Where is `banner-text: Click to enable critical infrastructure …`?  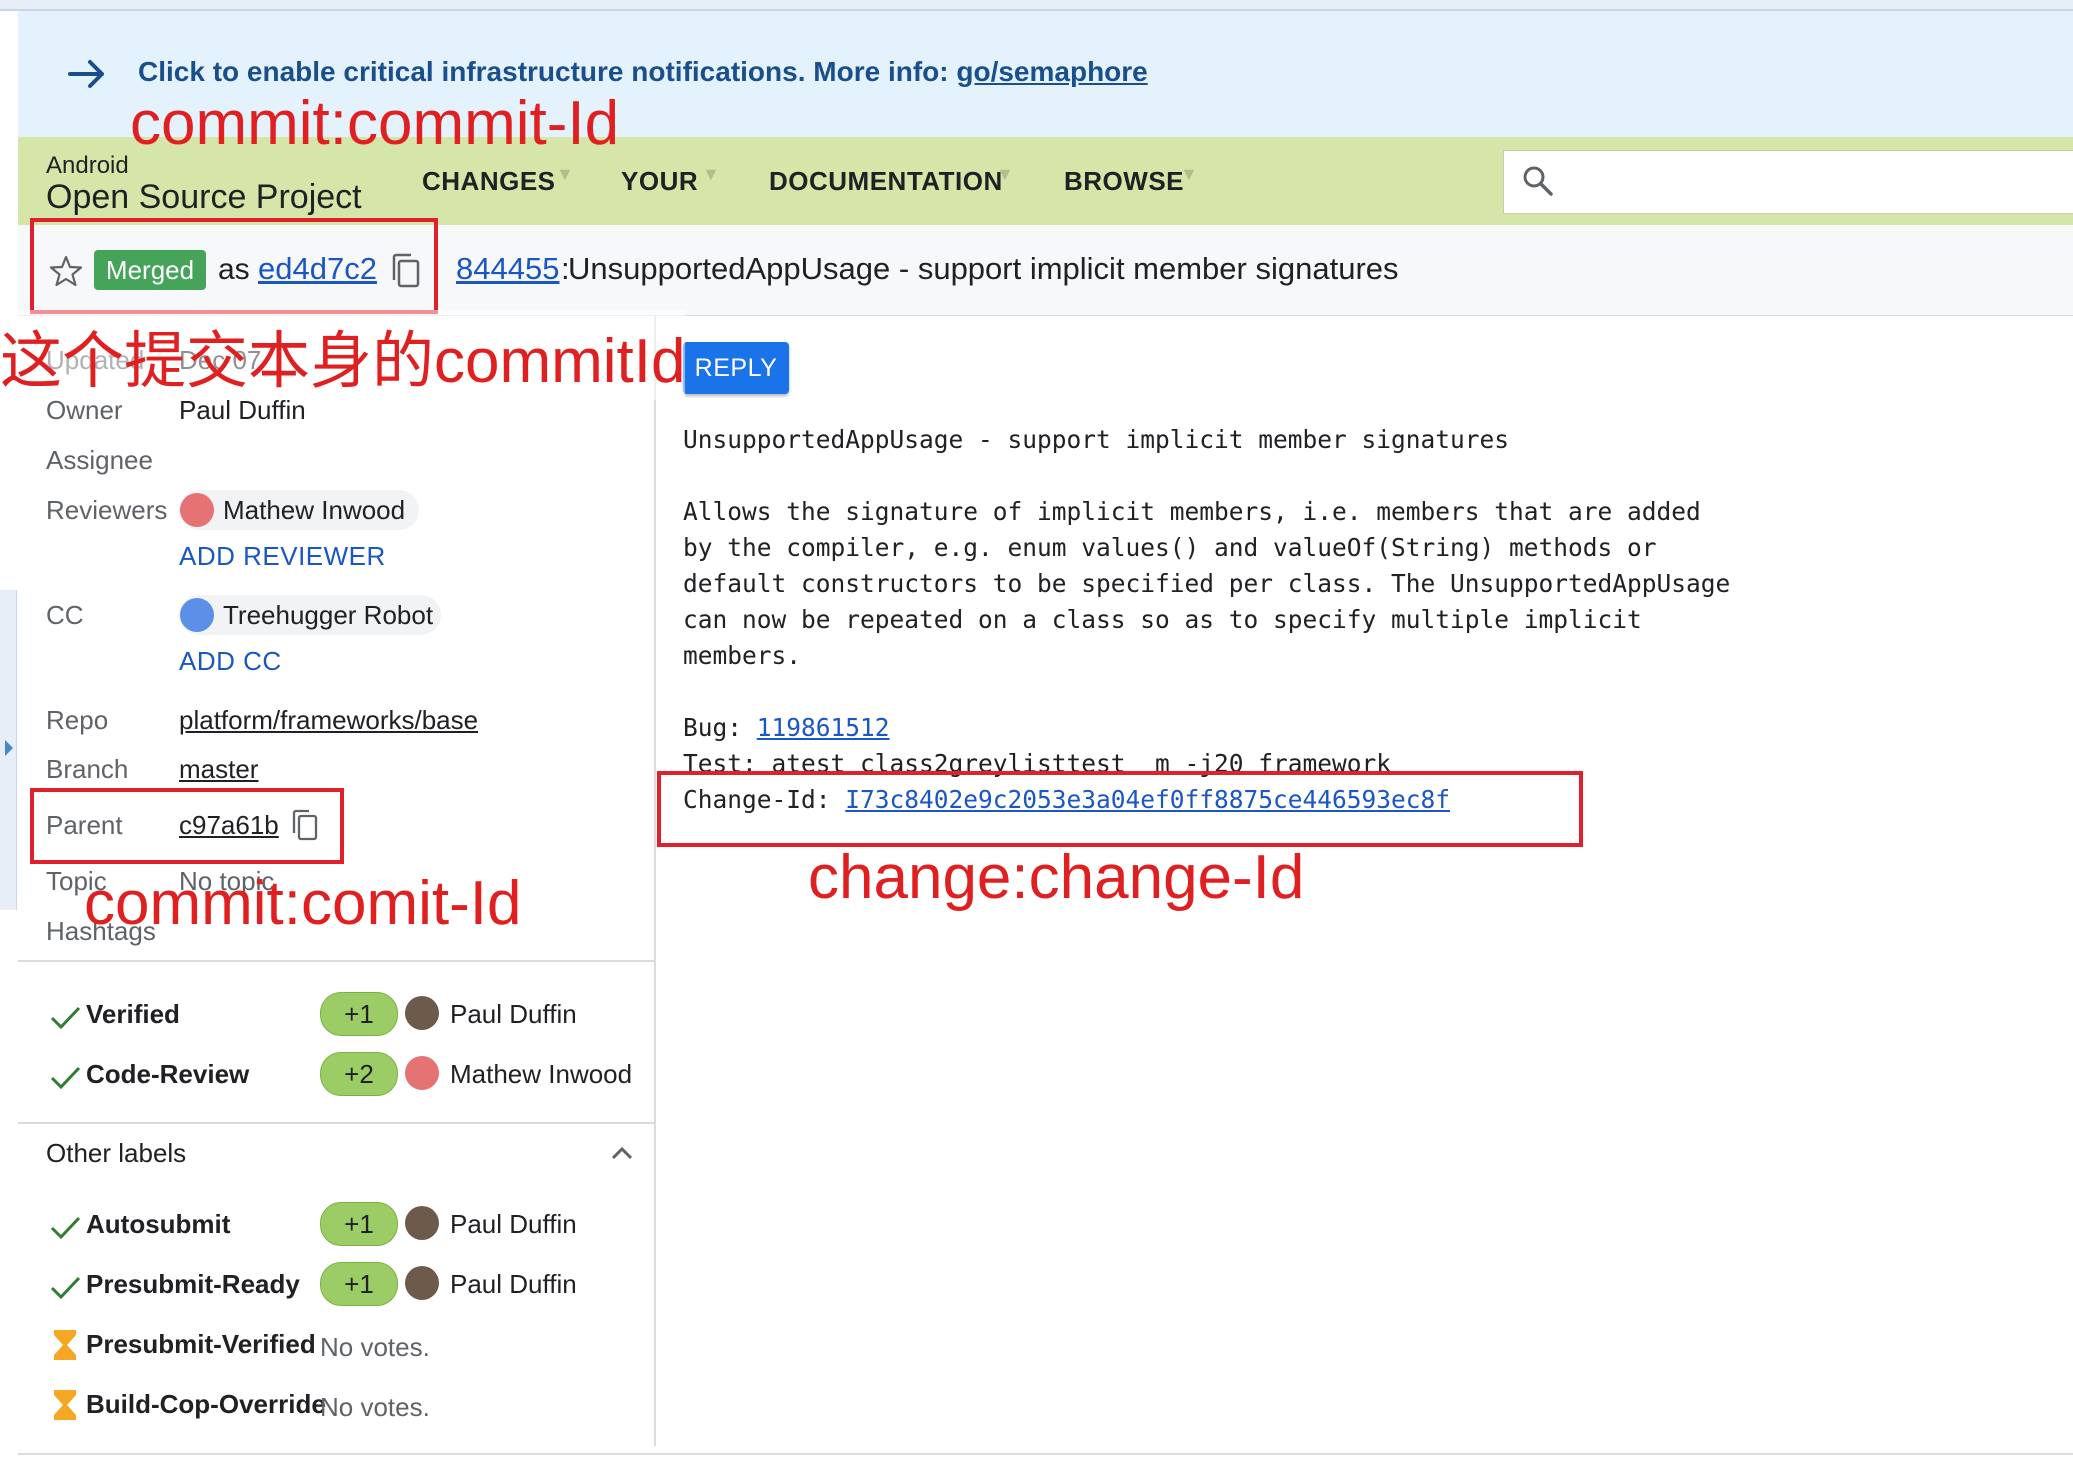
banner-text: Click to enable critical infrastructure … is located at coordinates (643, 72).